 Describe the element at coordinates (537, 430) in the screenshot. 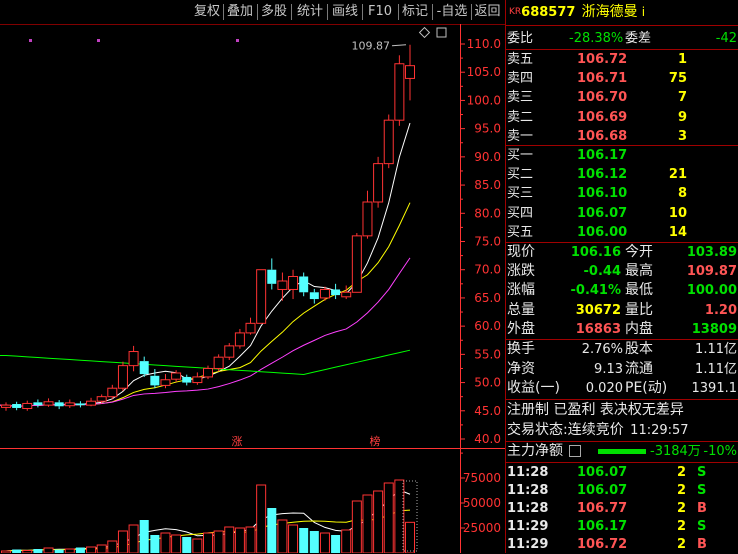

I see `trade-status-label: 交易状态:` at that location.